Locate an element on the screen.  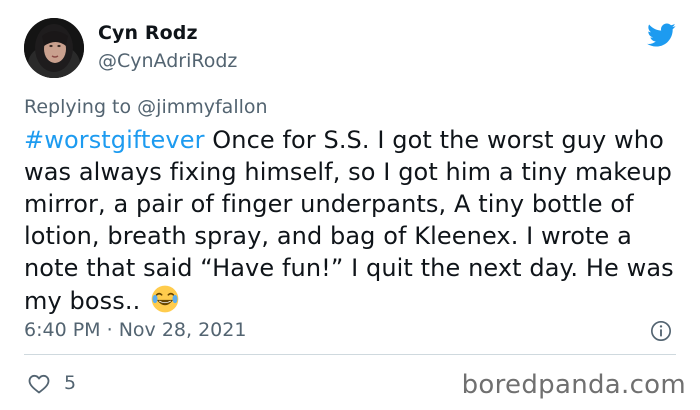
reply-context: Replying to @jimmyfallon is located at coordinates (146, 107).